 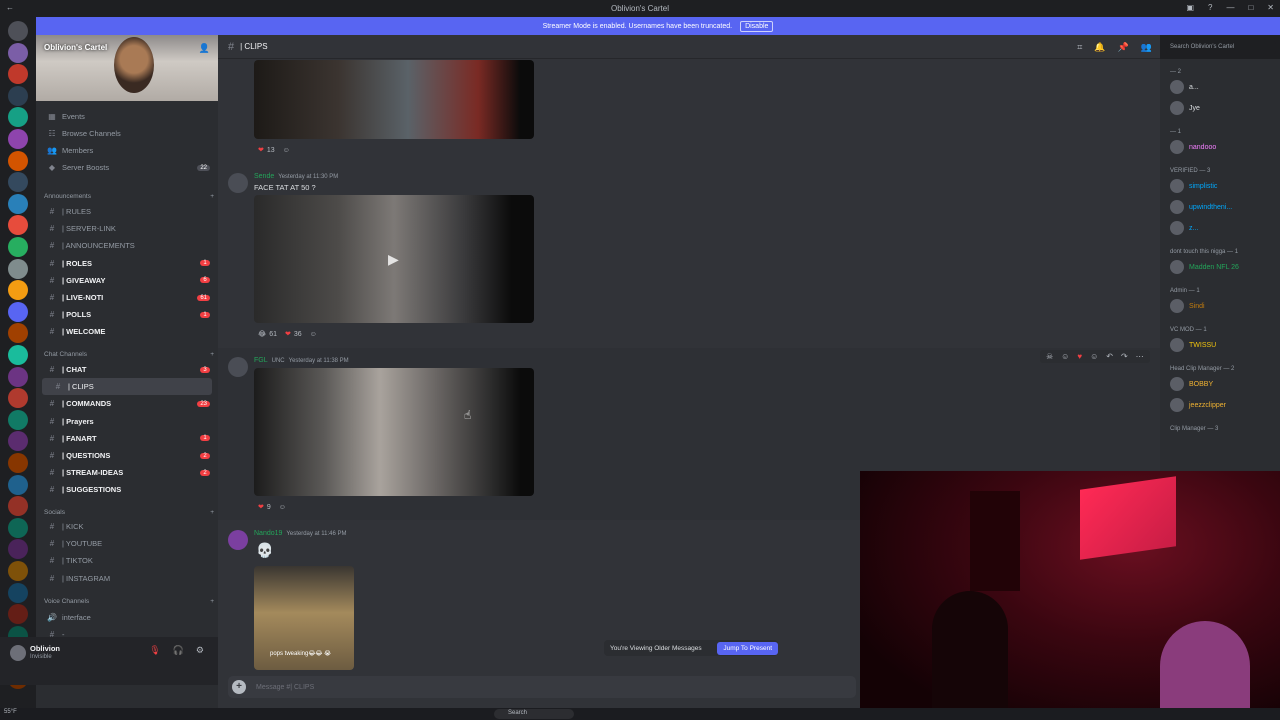 I want to click on channel-item: # | LIVE-NOTI 61, so click(x=127, y=297).